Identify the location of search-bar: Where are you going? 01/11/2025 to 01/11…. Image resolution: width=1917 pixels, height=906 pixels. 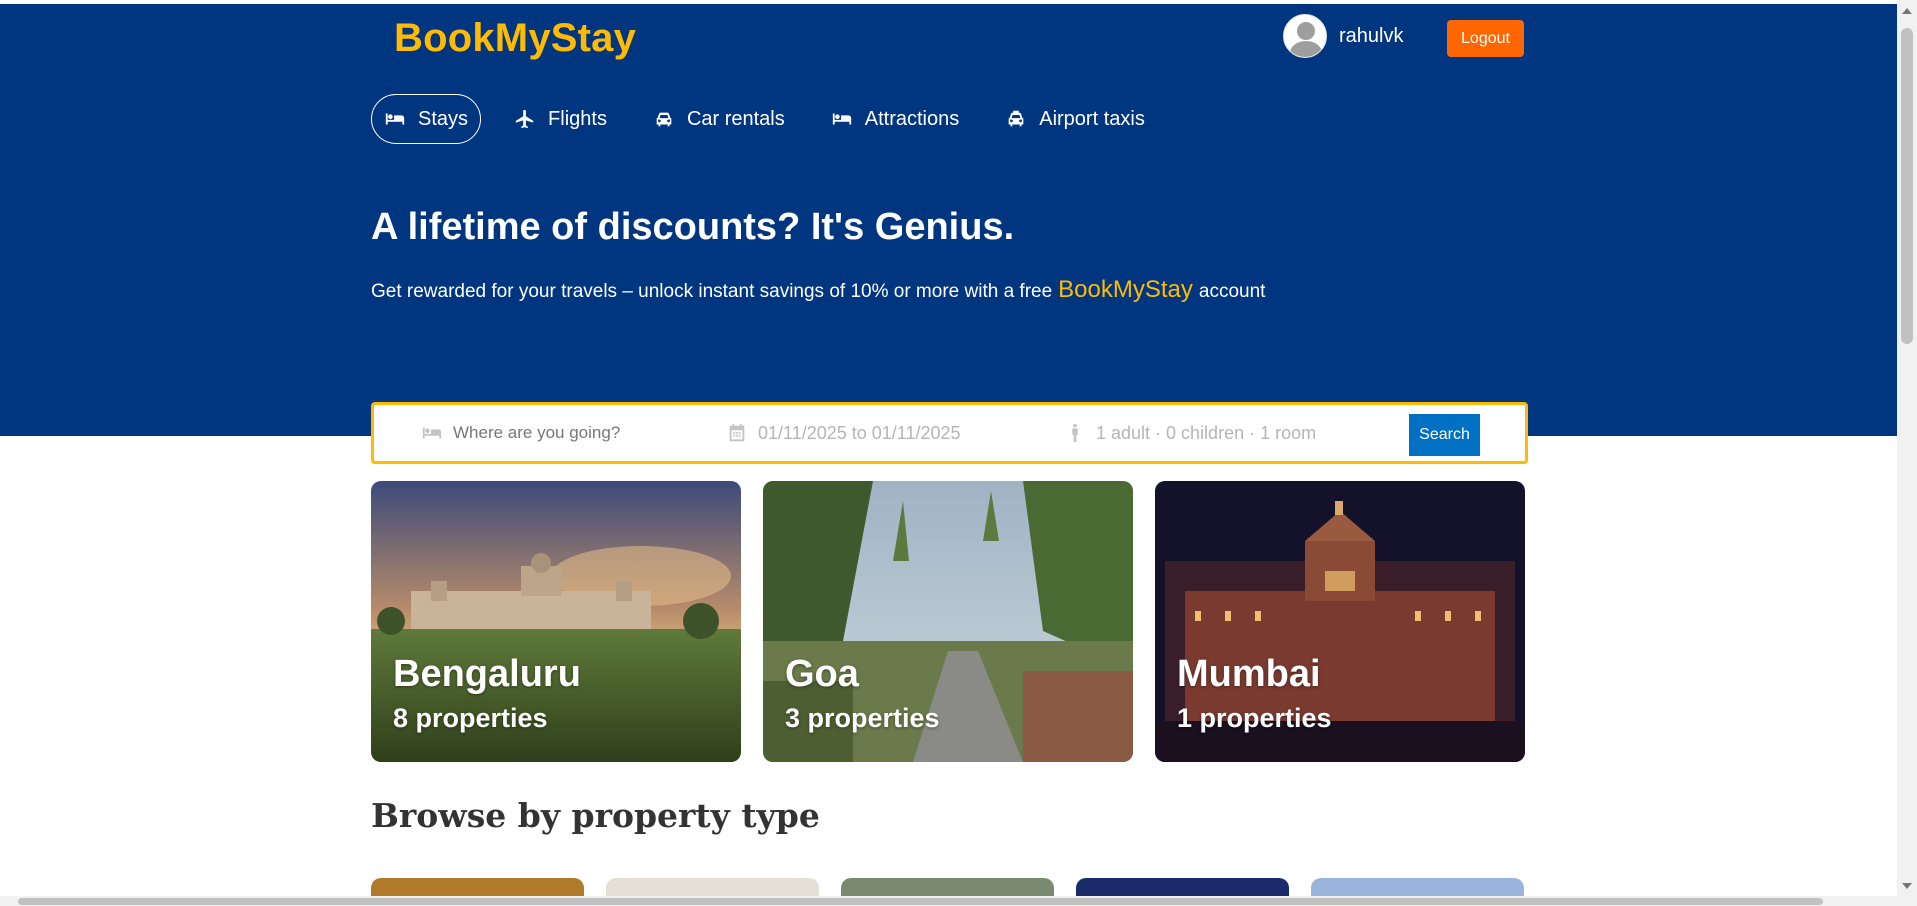
(949, 433).